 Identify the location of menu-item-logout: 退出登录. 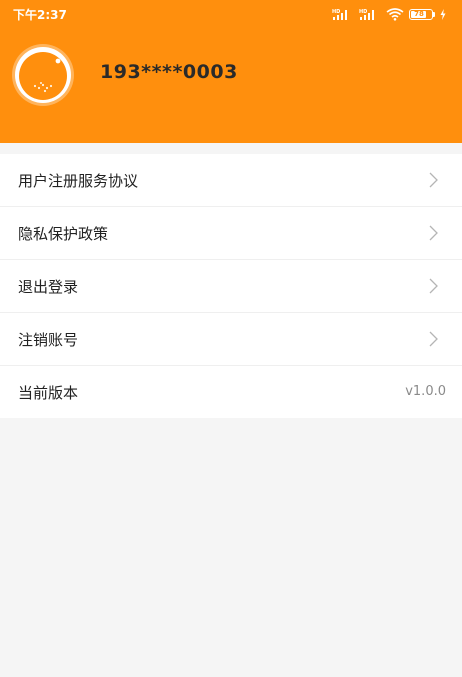
(231, 286).